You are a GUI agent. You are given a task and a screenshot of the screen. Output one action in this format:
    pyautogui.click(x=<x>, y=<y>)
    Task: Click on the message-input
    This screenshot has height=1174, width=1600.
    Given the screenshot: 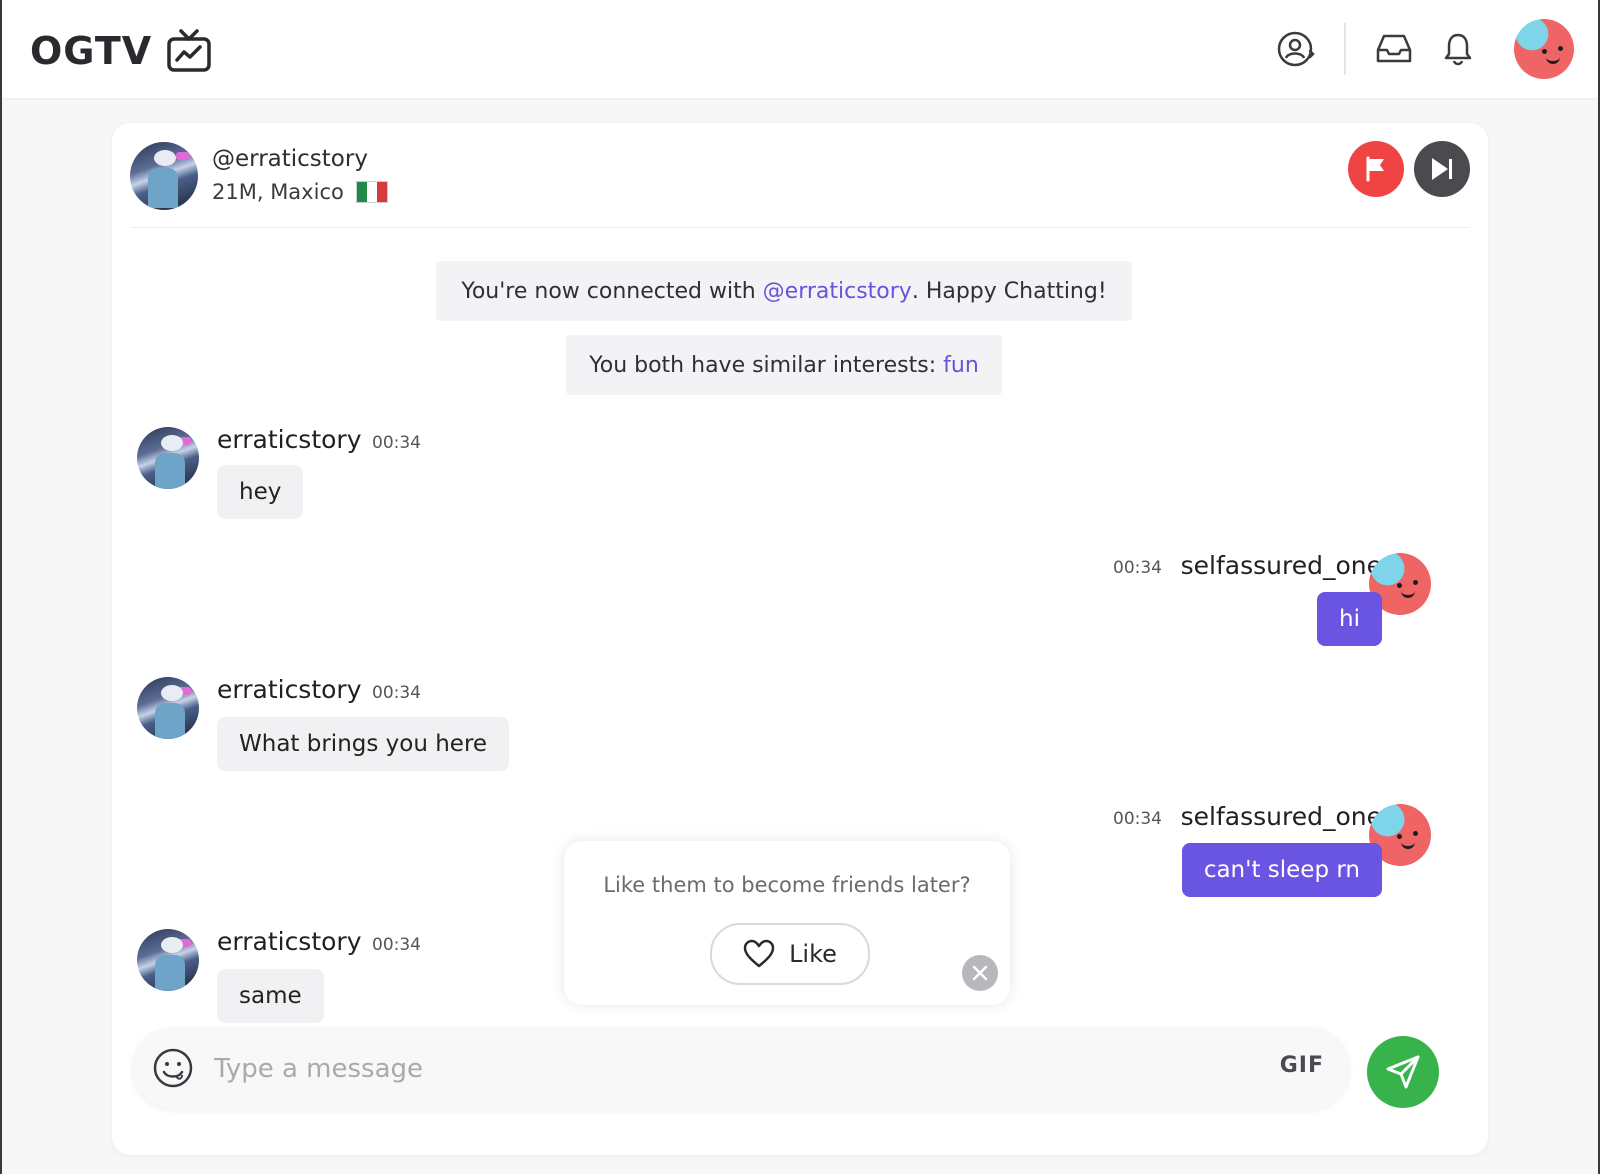 What is the action you would take?
    pyautogui.click(x=714, y=1069)
    